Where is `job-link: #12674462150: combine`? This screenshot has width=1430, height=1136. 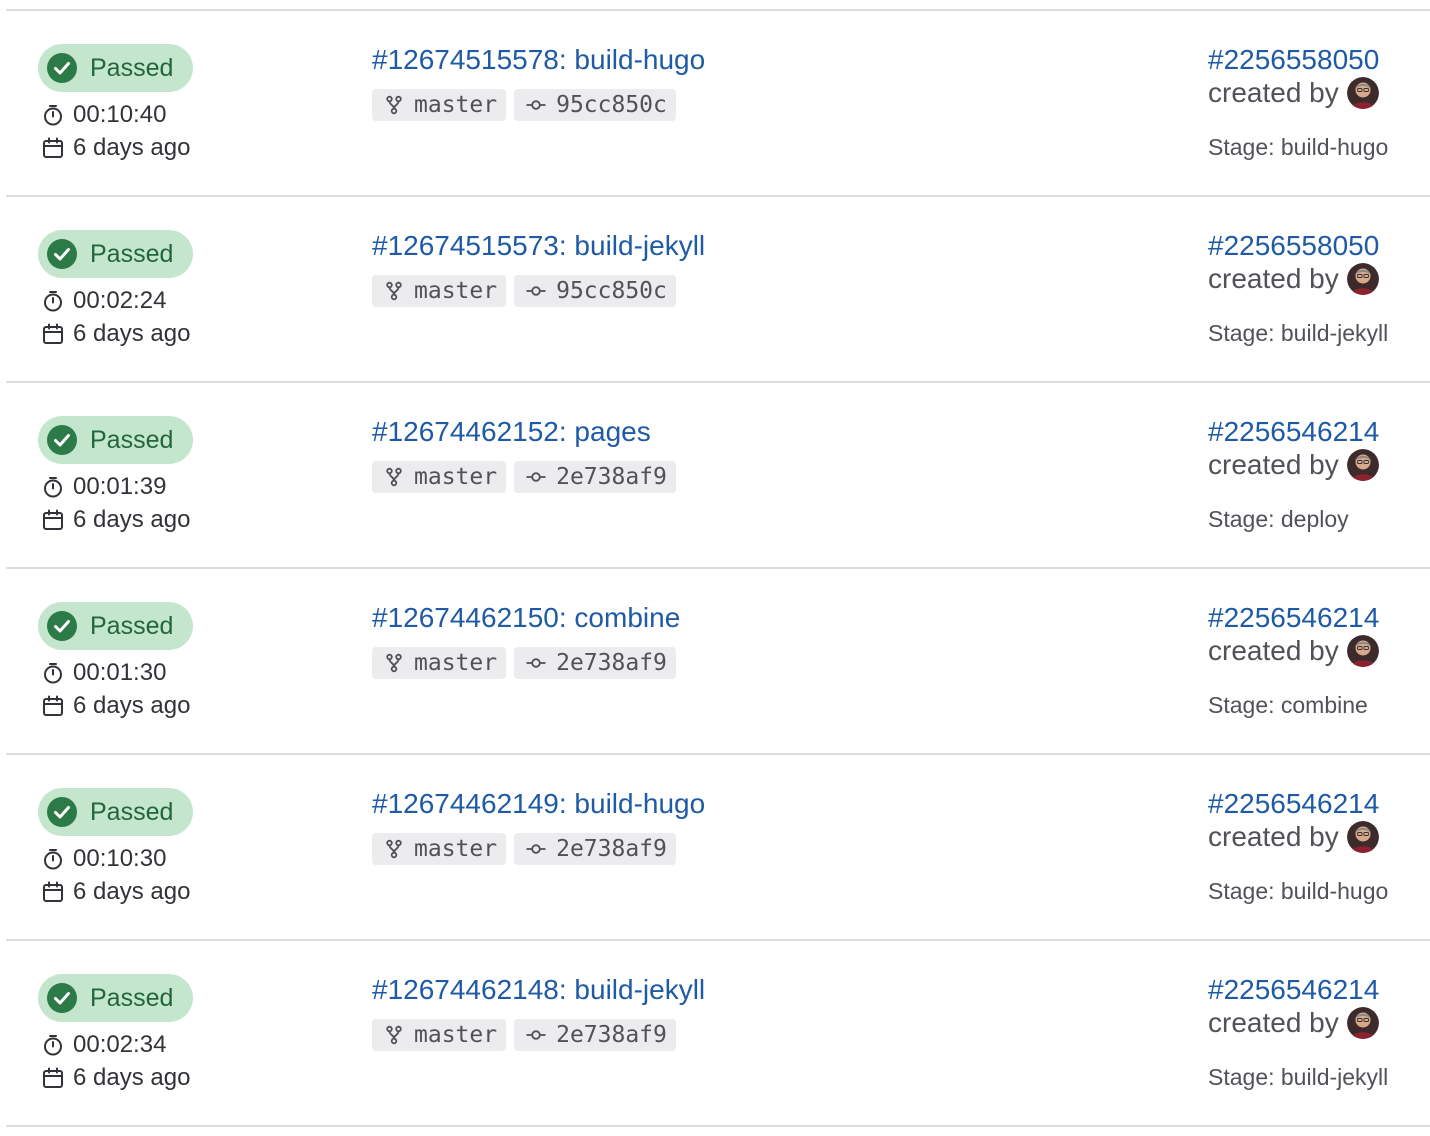
job-link: #12674462150: combine is located at coordinates (526, 618).